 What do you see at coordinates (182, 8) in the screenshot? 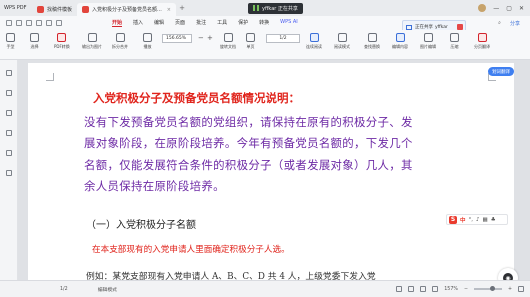
I see `new-tab-button: +` at bounding box center [182, 8].